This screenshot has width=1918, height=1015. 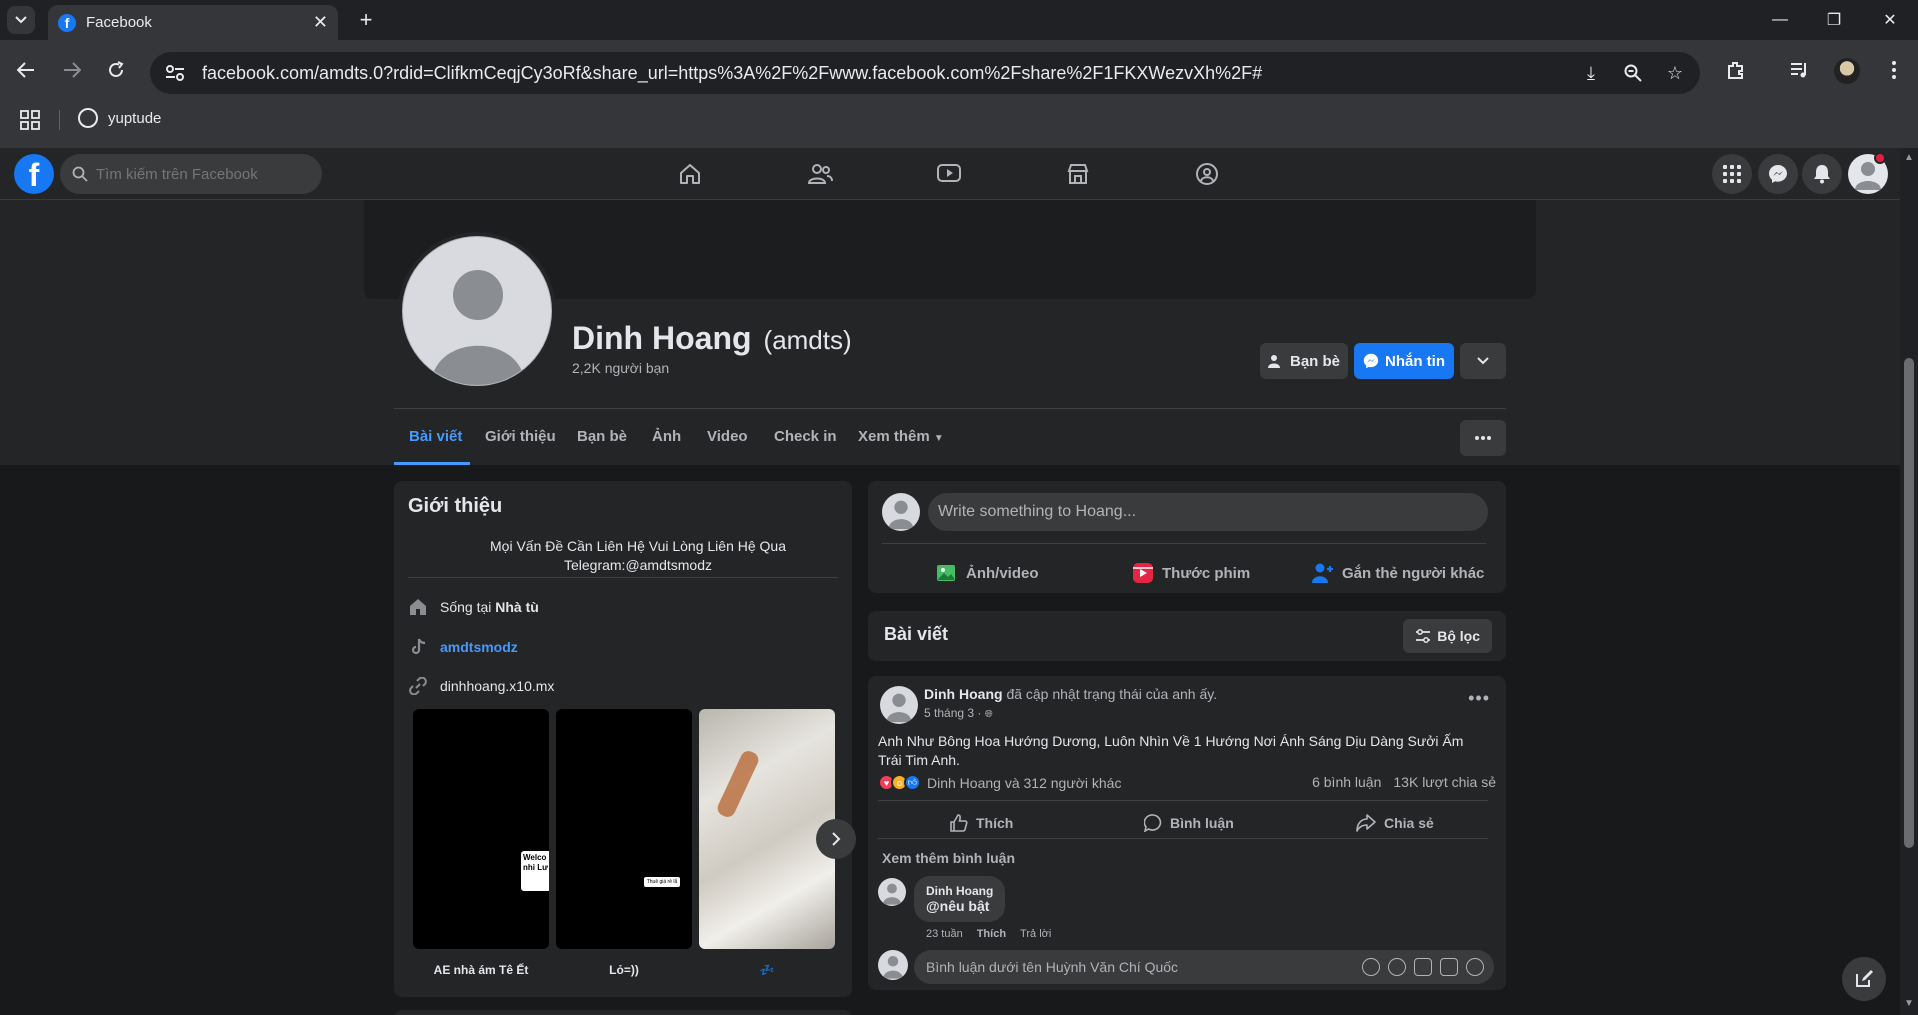 What do you see at coordinates (805, 436) in the screenshot?
I see `tab-check-ins: Check in` at bounding box center [805, 436].